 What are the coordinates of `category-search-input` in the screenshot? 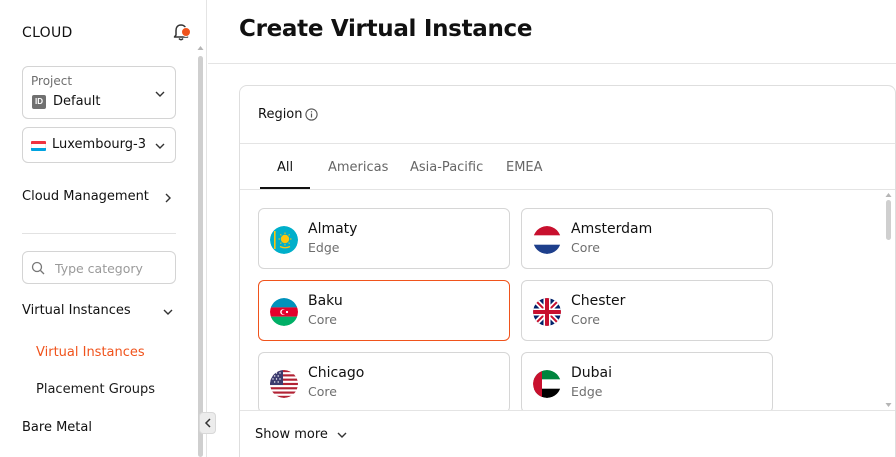 It's located at (112, 268).